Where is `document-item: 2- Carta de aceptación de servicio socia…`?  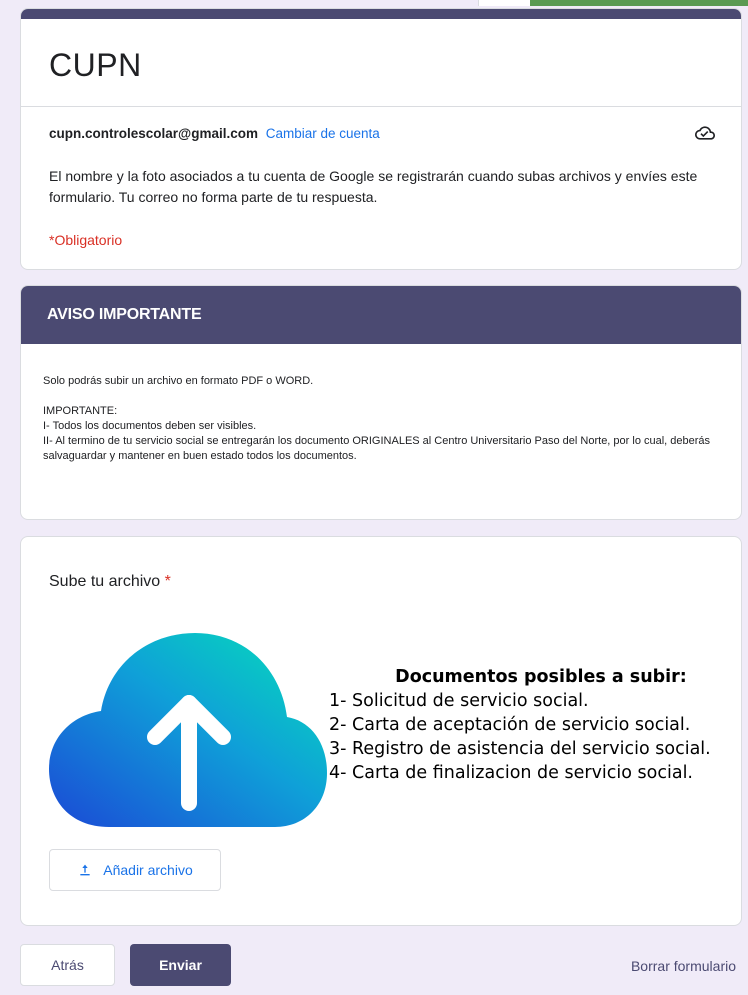 document-item: 2- Carta de aceptación de servicio socia… is located at coordinates (510, 725).